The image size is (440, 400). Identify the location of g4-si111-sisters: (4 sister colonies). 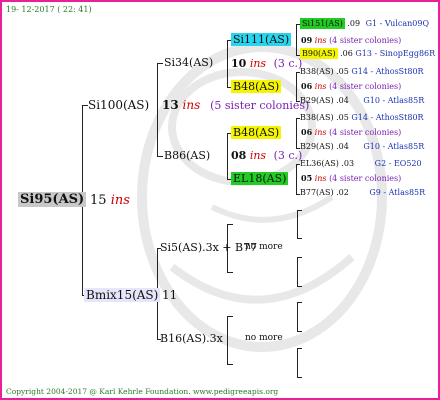
(365, 40).